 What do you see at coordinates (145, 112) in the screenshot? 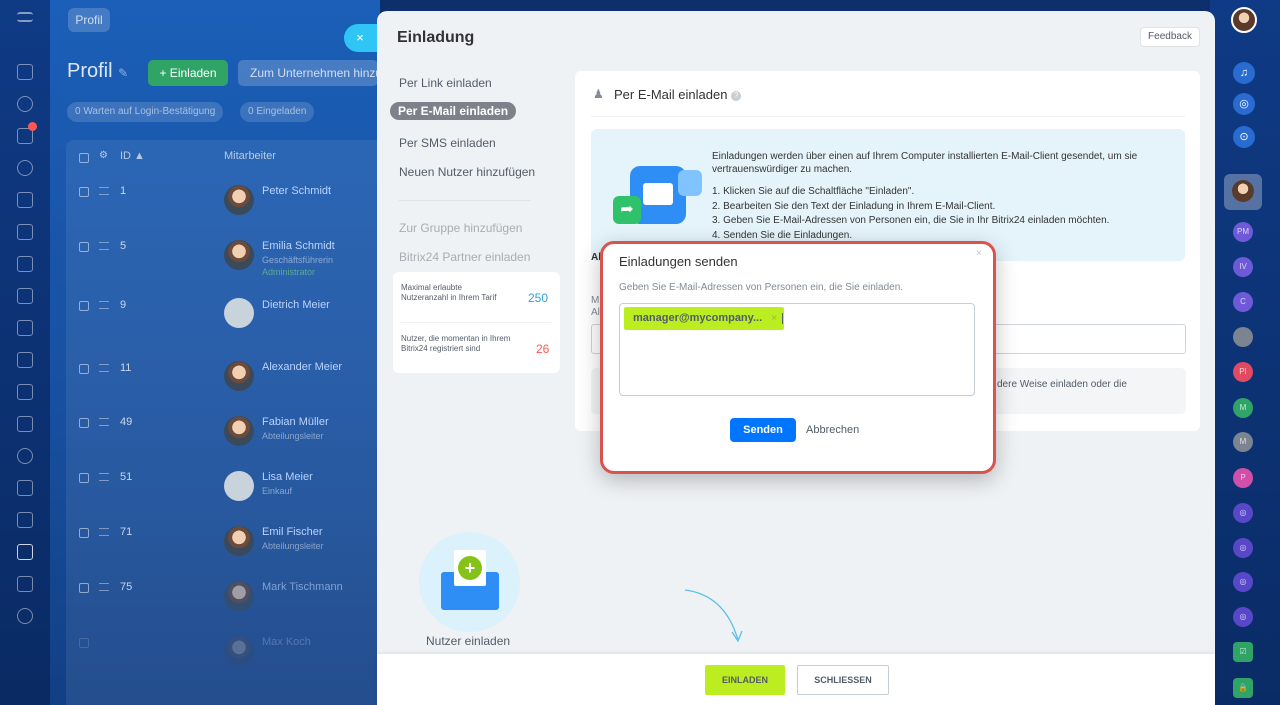
I see `waiting-login-chip: 0 Warten auf Login-Bestätigung` at bounding box center [145, 112].